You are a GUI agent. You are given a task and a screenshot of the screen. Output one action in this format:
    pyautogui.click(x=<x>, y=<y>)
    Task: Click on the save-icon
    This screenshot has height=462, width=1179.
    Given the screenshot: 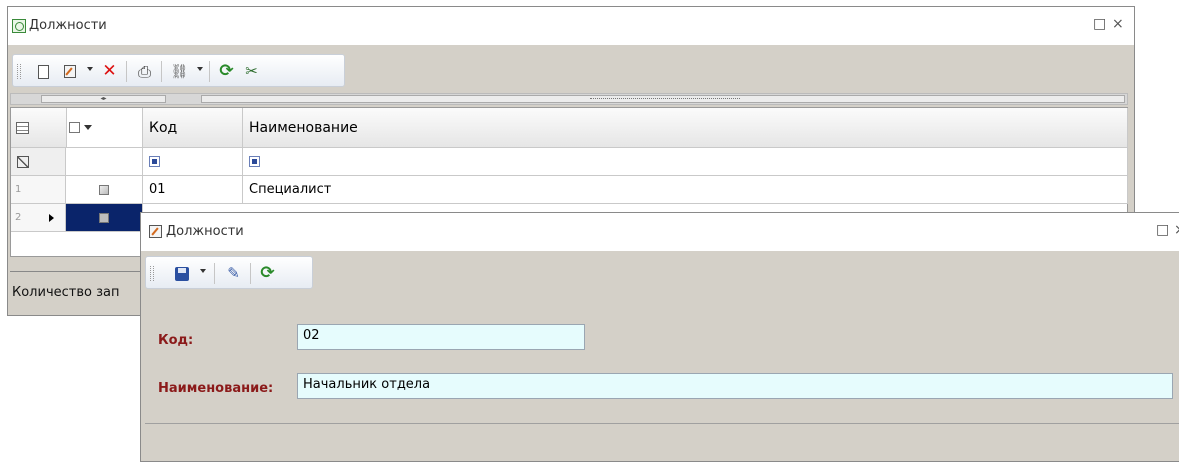 What is the action you would take?
    pyautogui.click(x=181, y=273)
    